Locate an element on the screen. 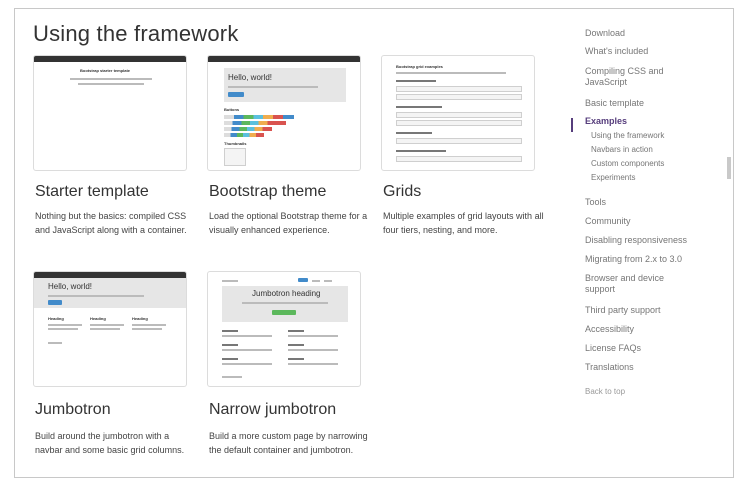 This screenshot has height=482, width=736. card-title: Narrow jumbotron is located at coordinates (272, 410).